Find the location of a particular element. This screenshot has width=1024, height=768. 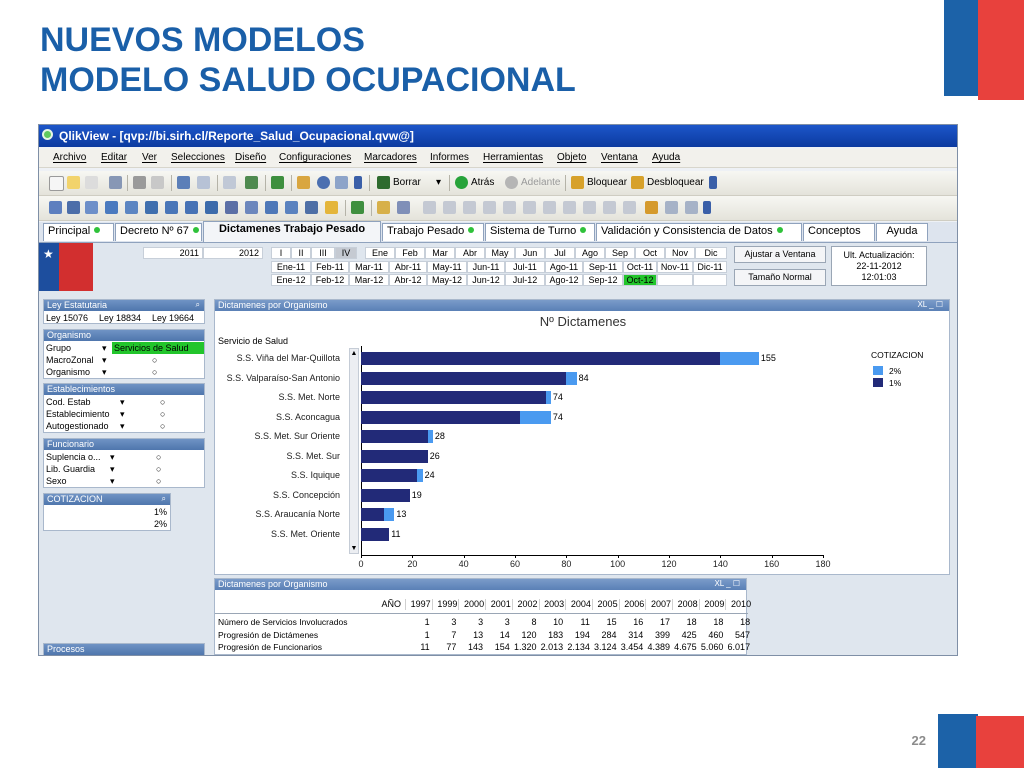

ley-15076: Ley 15076 is located at coordinates (67, 318).